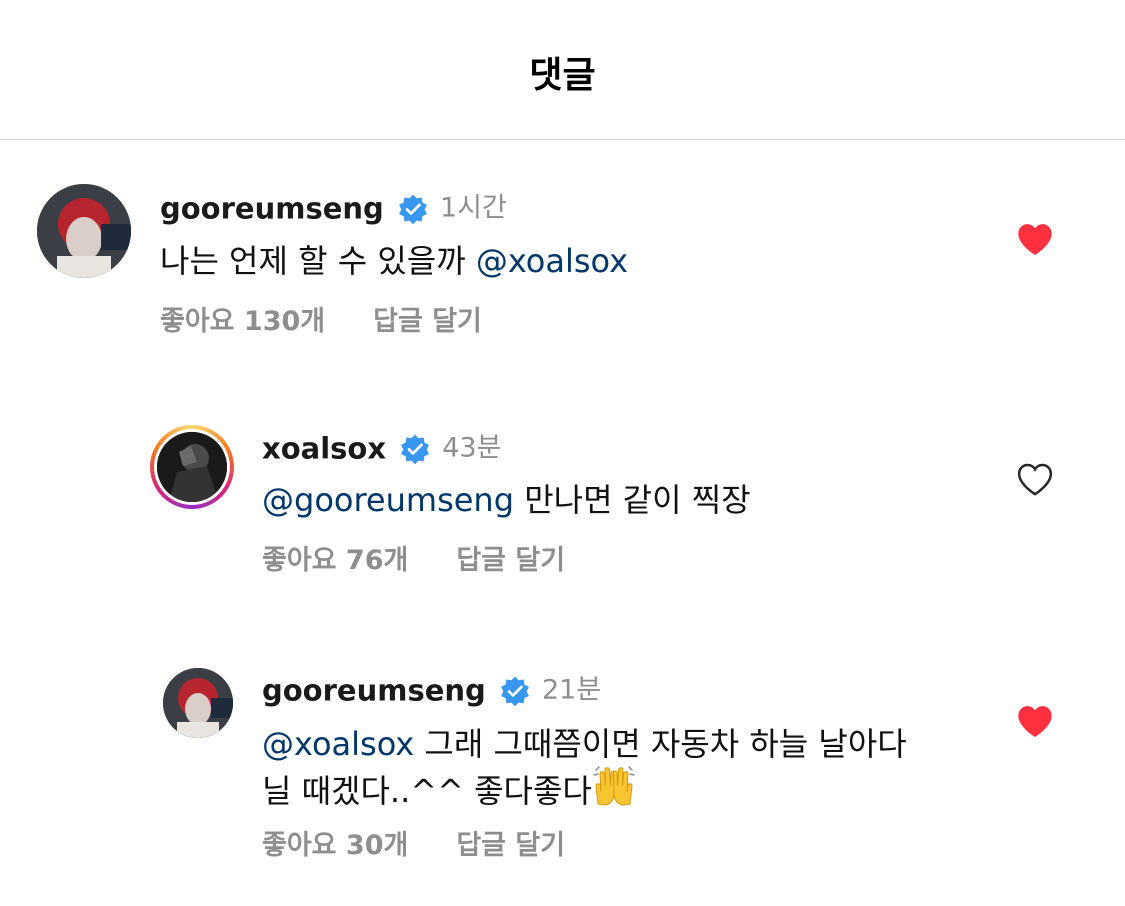 This screenshot has width=1125, height=906. I want to click on comment-actions: 좋아요 76개 답글 달기, so click(413, 561).